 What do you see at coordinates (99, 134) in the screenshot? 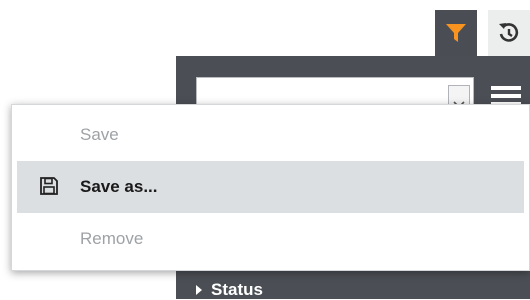
I see `menu-item-label: Save` at bounding box center [99, 134].